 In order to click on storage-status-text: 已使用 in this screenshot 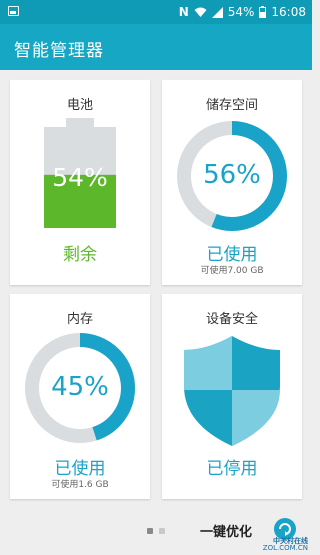, I will do `click(232, 255)`.